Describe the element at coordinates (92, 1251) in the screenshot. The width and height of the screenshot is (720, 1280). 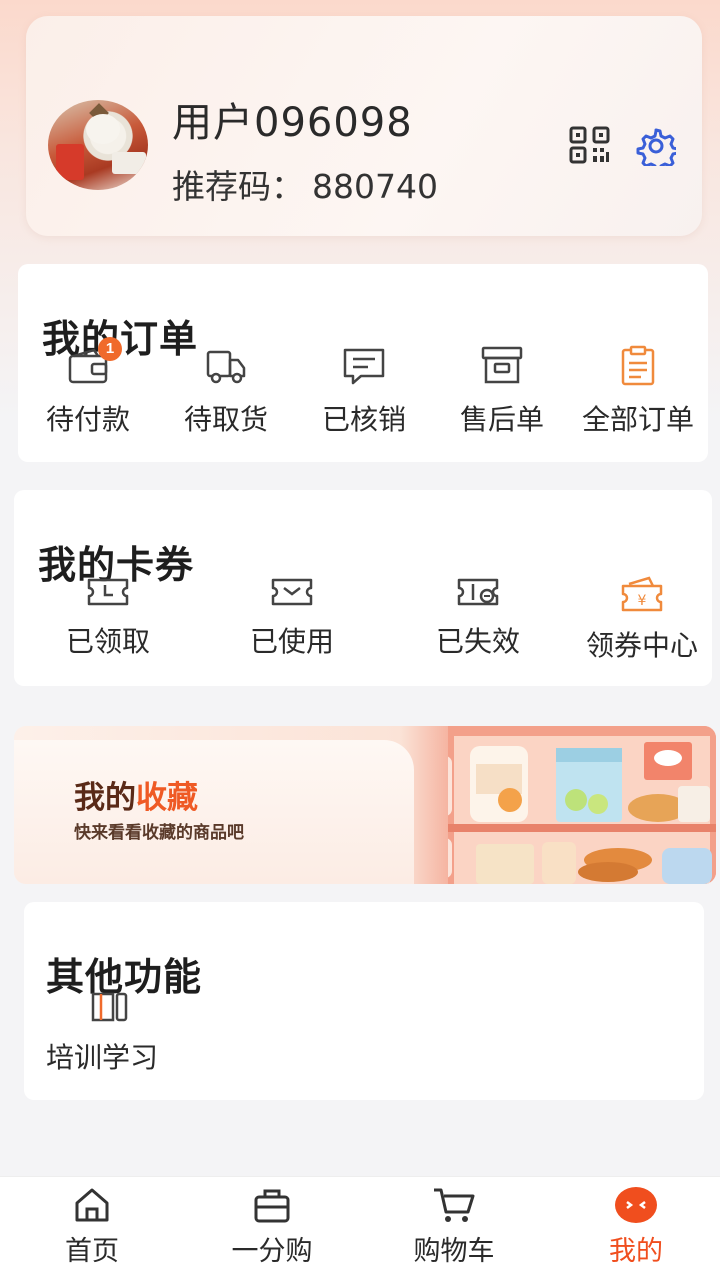
I see `nav-home-label: 首页` at that location.